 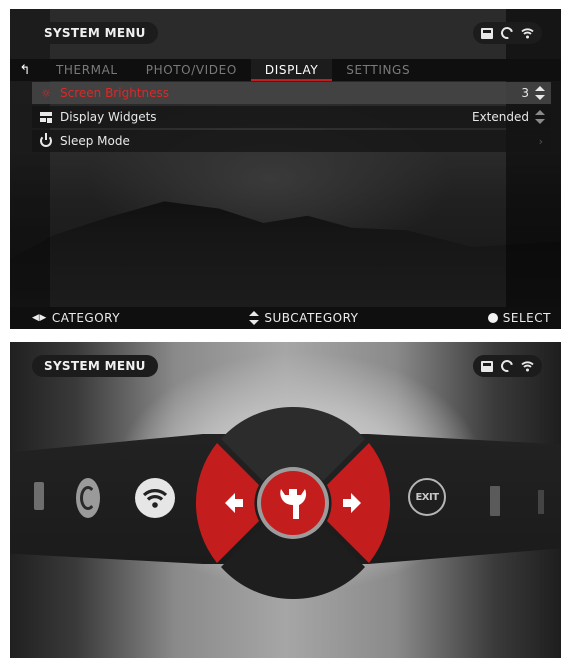 I want to click on widget-icon, so click(x=46, y=117).